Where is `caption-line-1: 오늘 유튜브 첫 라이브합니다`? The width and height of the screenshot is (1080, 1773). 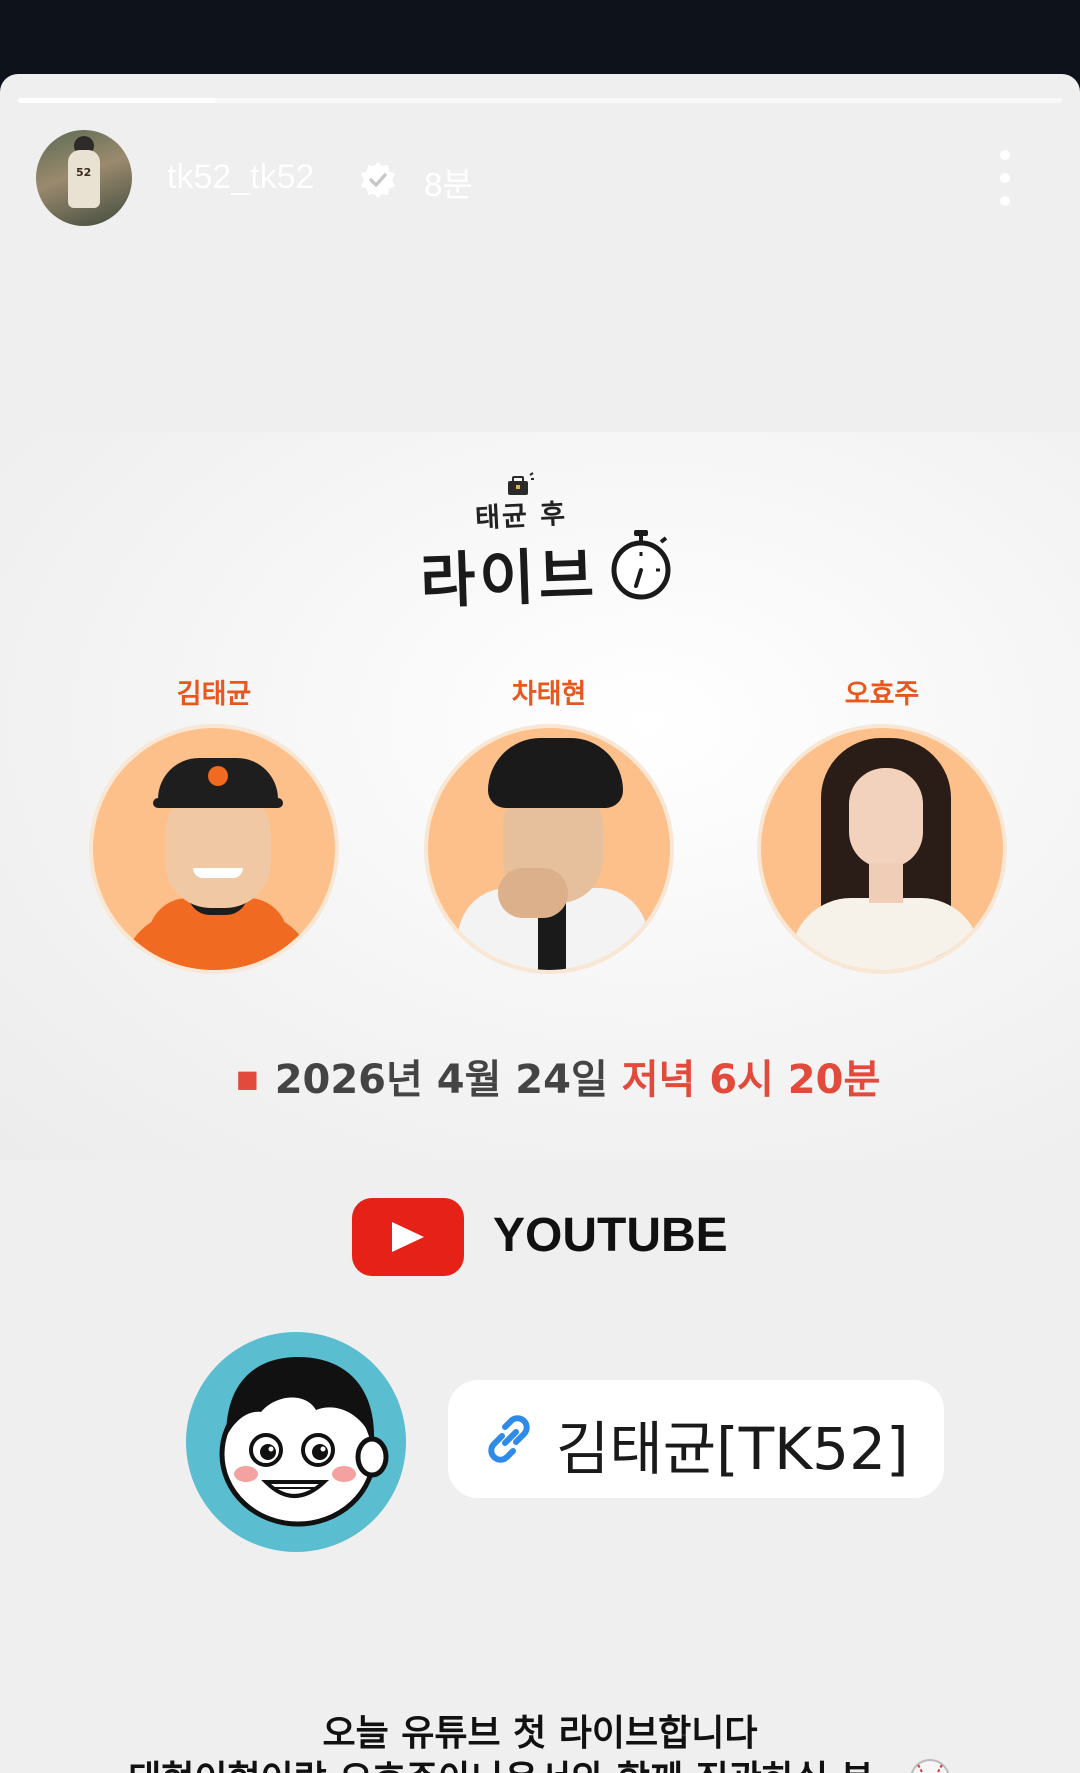 caption-line-1: 오늘 유튜브 첫 라이브합니다 is located at coordinates (540, 1733).